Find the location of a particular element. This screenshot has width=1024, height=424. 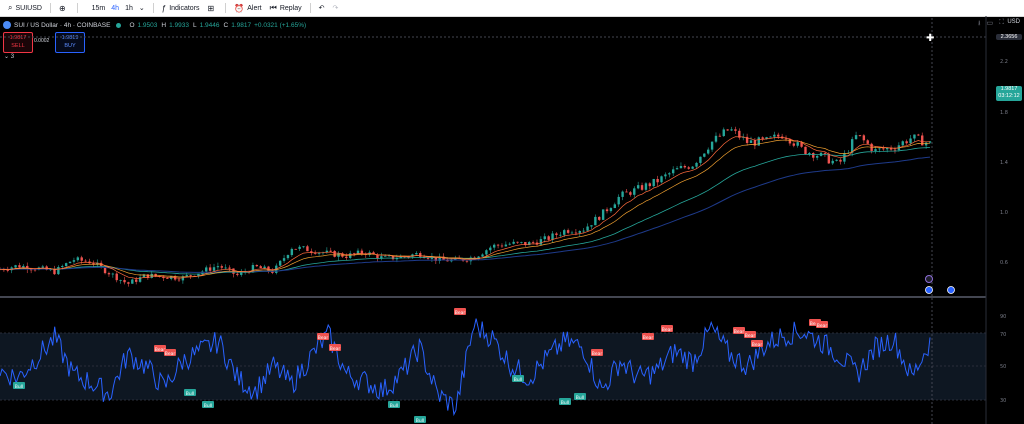

rsi-tick: 30 is located at coordinates (1003, 401).